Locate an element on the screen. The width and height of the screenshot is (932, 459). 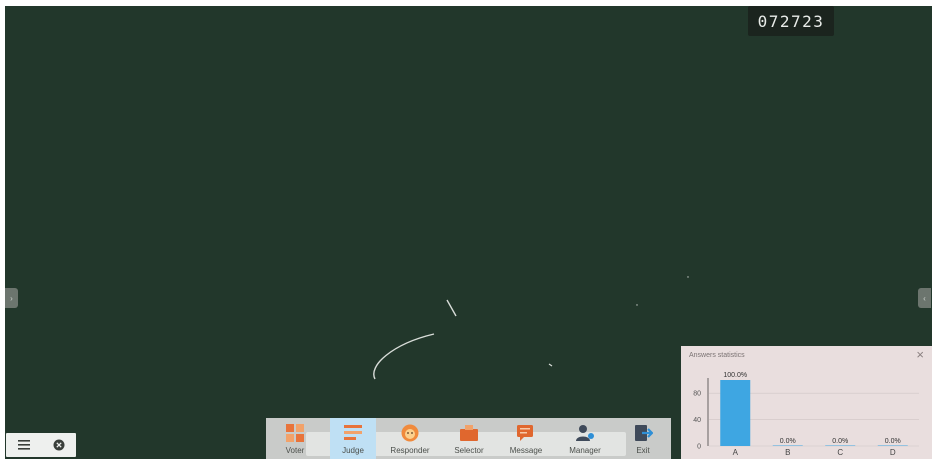
y-tick-label: 80 is located at coordinates (697, 394).